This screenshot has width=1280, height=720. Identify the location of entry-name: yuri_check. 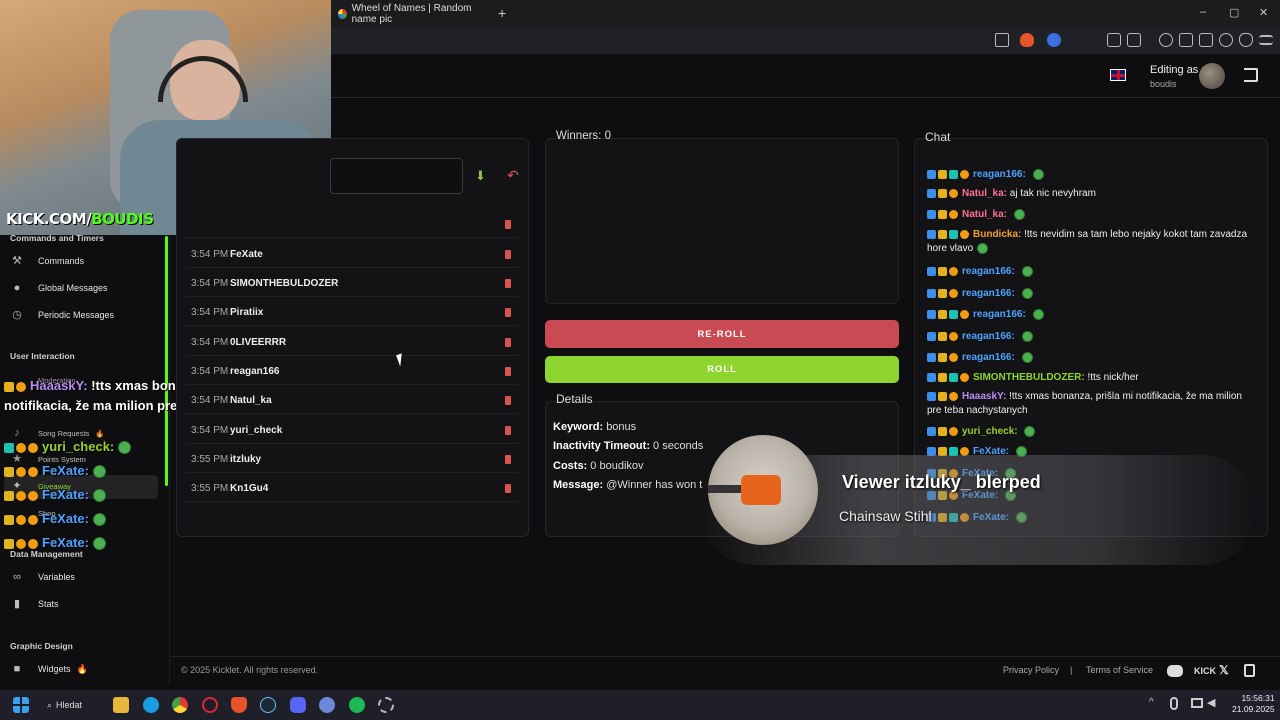
(256, 430).